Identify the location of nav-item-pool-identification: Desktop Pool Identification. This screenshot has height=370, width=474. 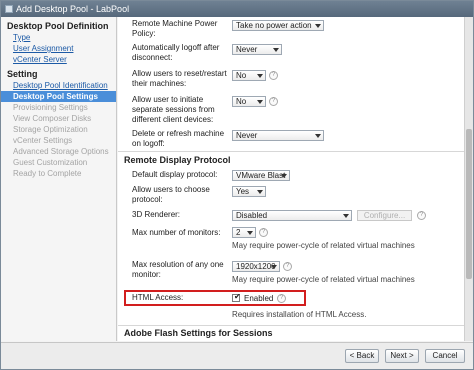
(58, 85).